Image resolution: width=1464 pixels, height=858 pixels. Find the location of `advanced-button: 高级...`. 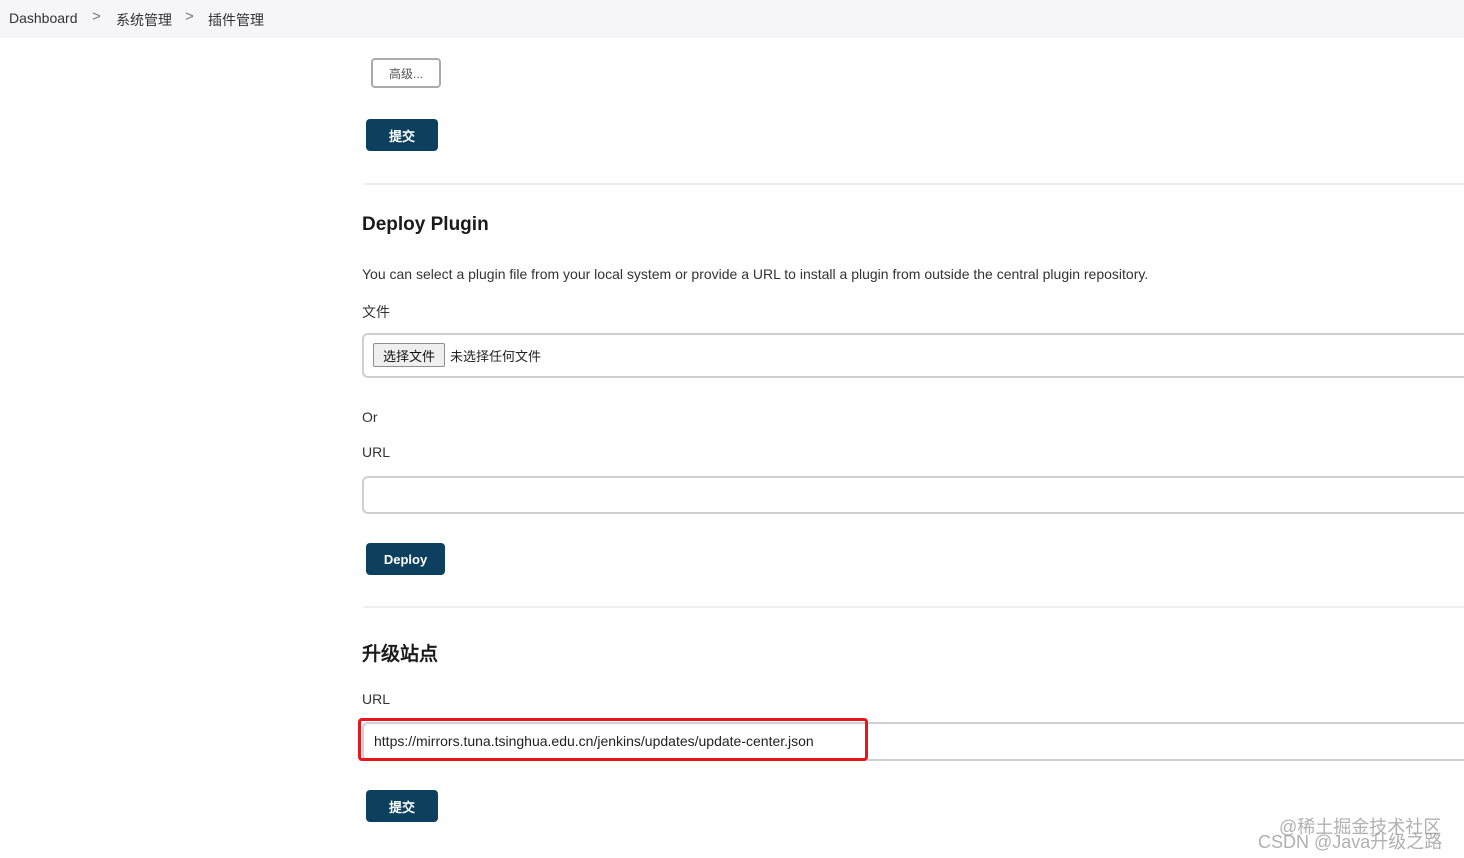

advanced-button: 高级... is located at coordinates (406, 73).